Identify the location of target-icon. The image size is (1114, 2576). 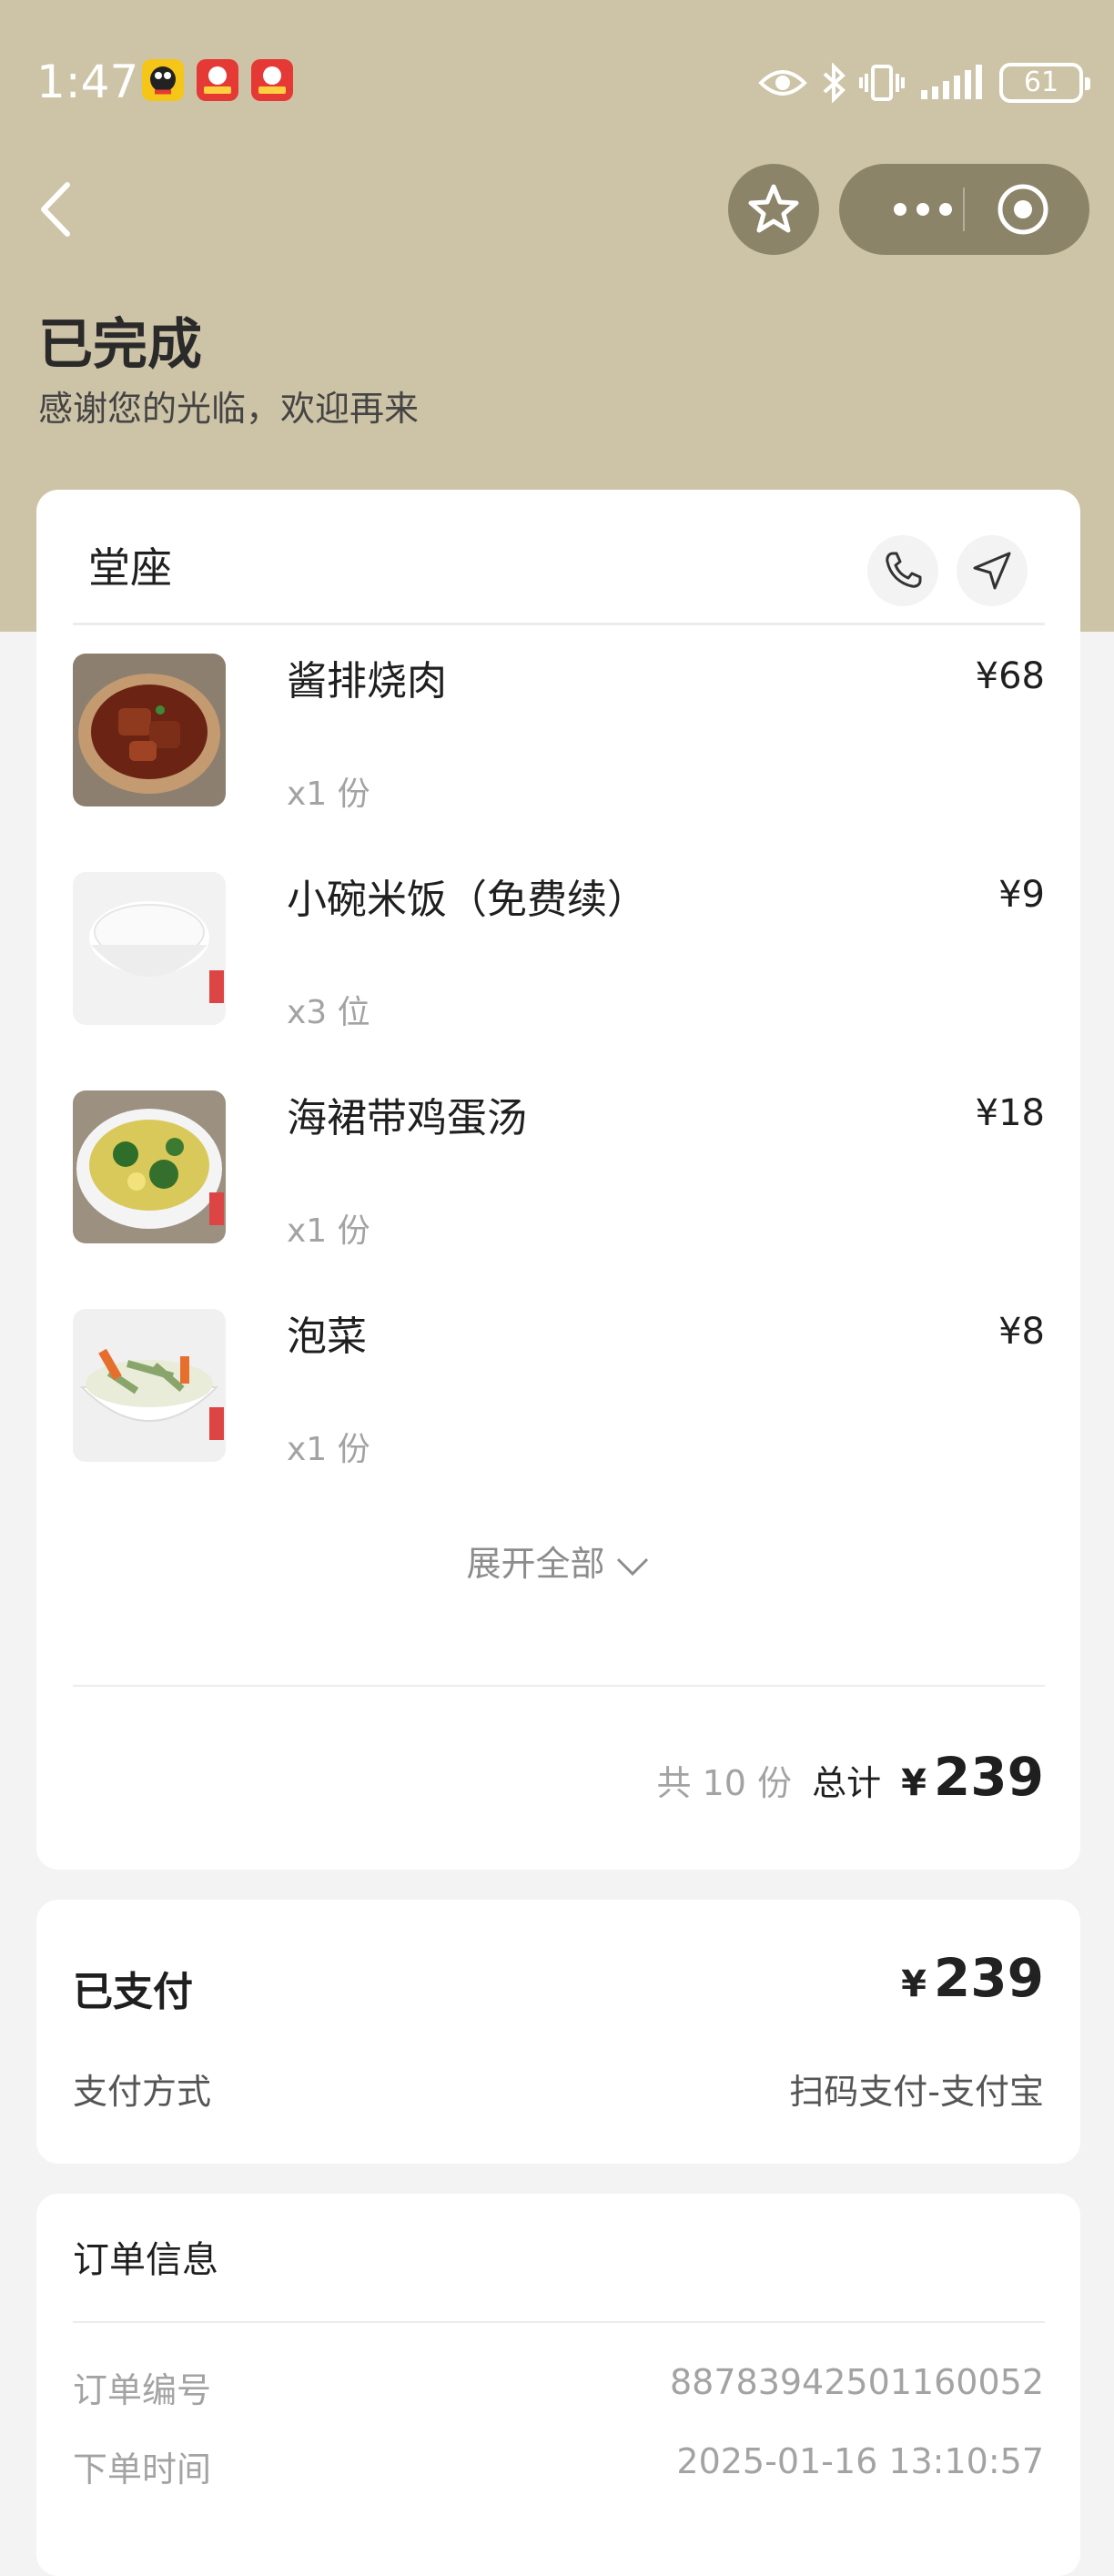
(1023, 209).